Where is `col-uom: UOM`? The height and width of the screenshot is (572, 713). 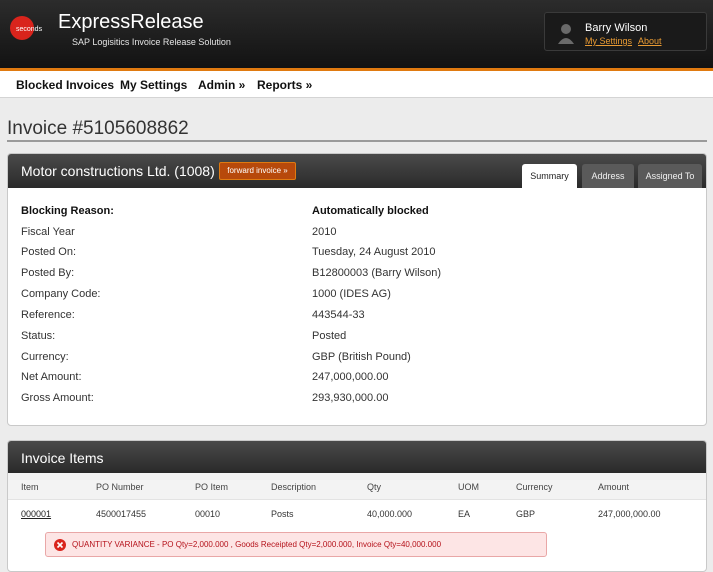
col-uom: UOM is located at coordinates (468, 487).